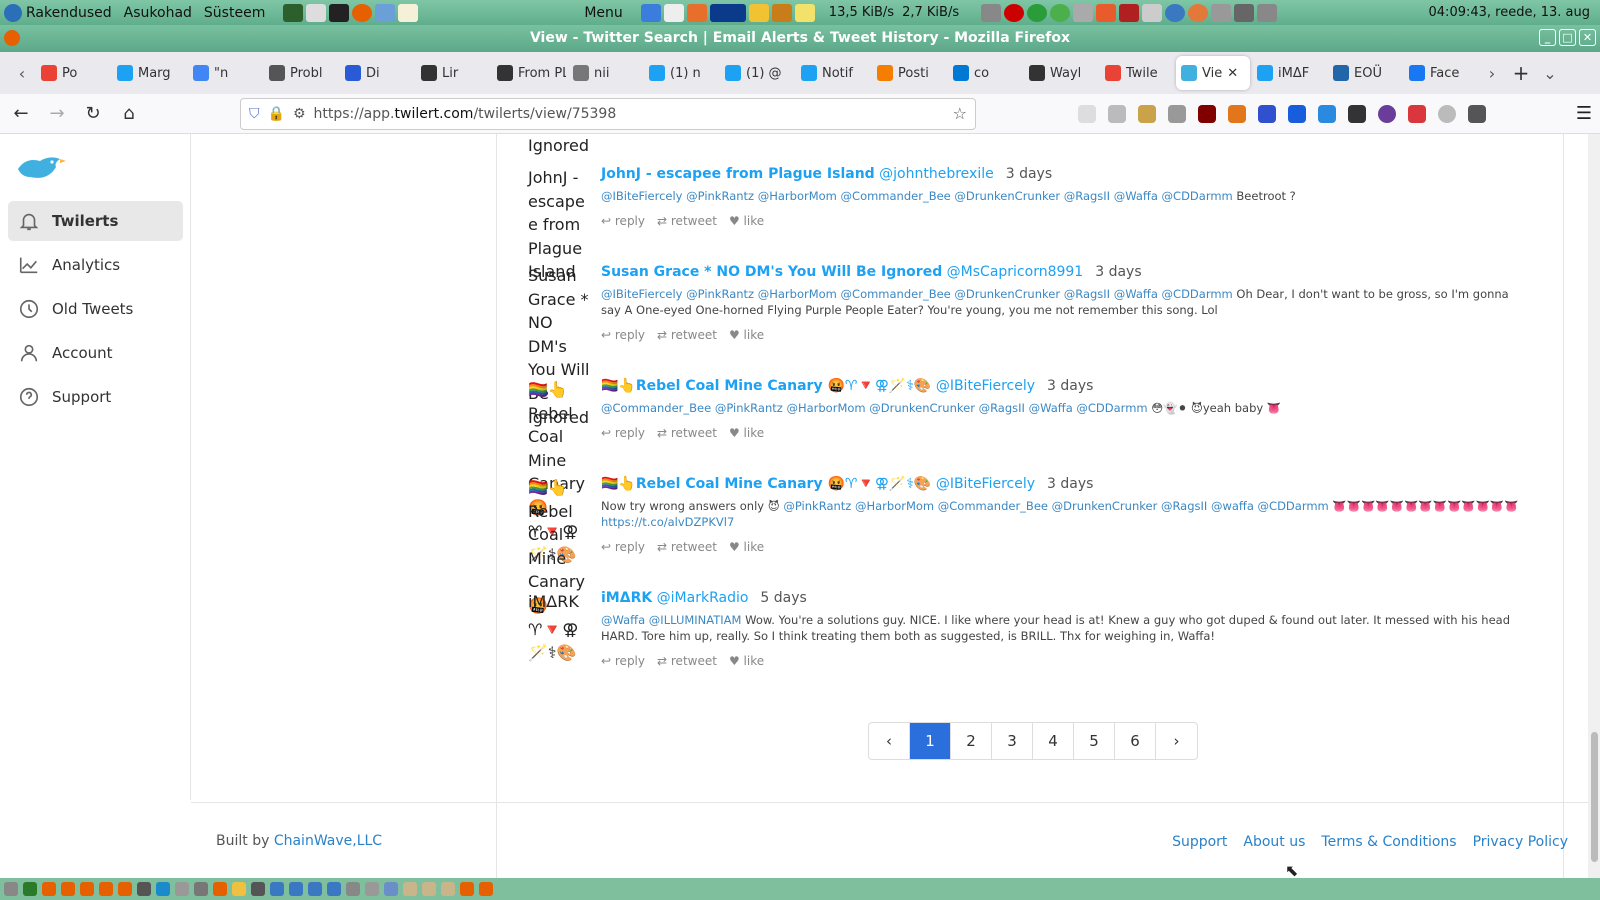 Image resolution: width=1600 pixels, height=900 pixels. I want to click on files-icon, so click(316, 12).